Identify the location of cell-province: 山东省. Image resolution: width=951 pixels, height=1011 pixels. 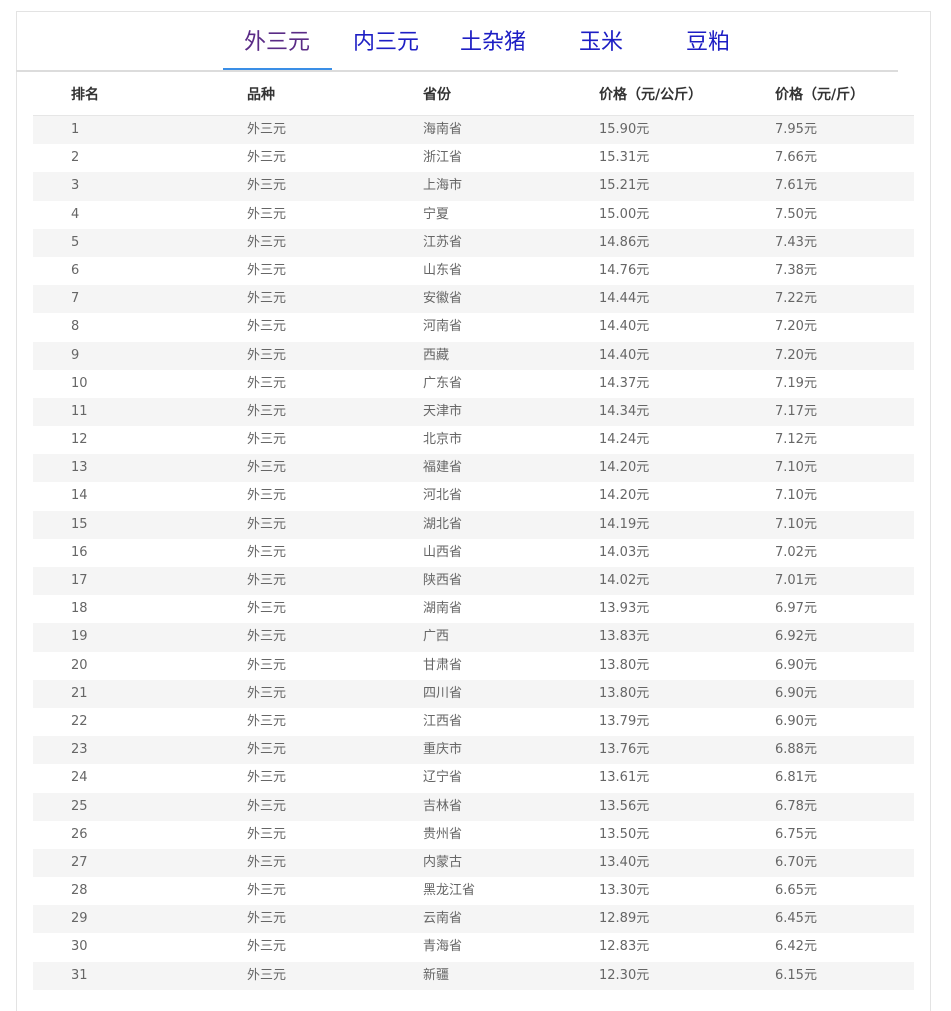
(443, 270).